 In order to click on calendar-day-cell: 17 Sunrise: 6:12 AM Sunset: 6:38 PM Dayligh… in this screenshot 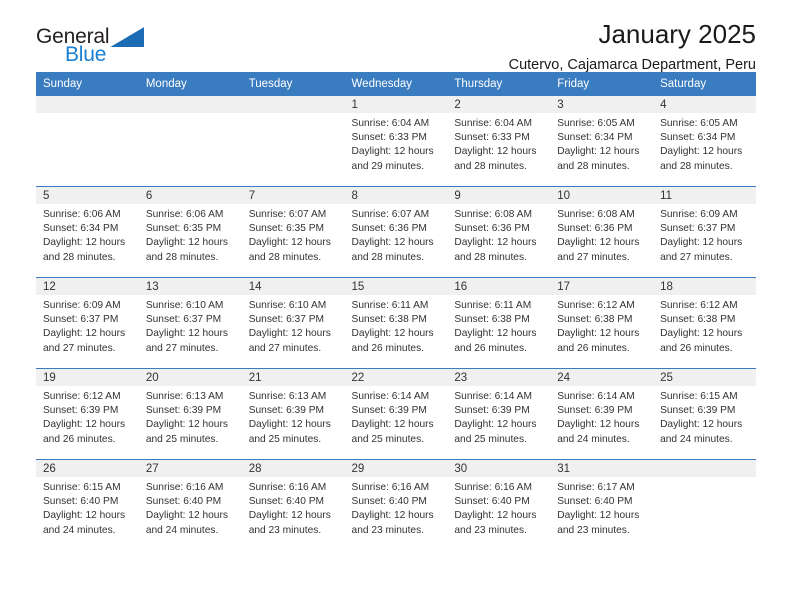, I will do `click(602, 323)`.